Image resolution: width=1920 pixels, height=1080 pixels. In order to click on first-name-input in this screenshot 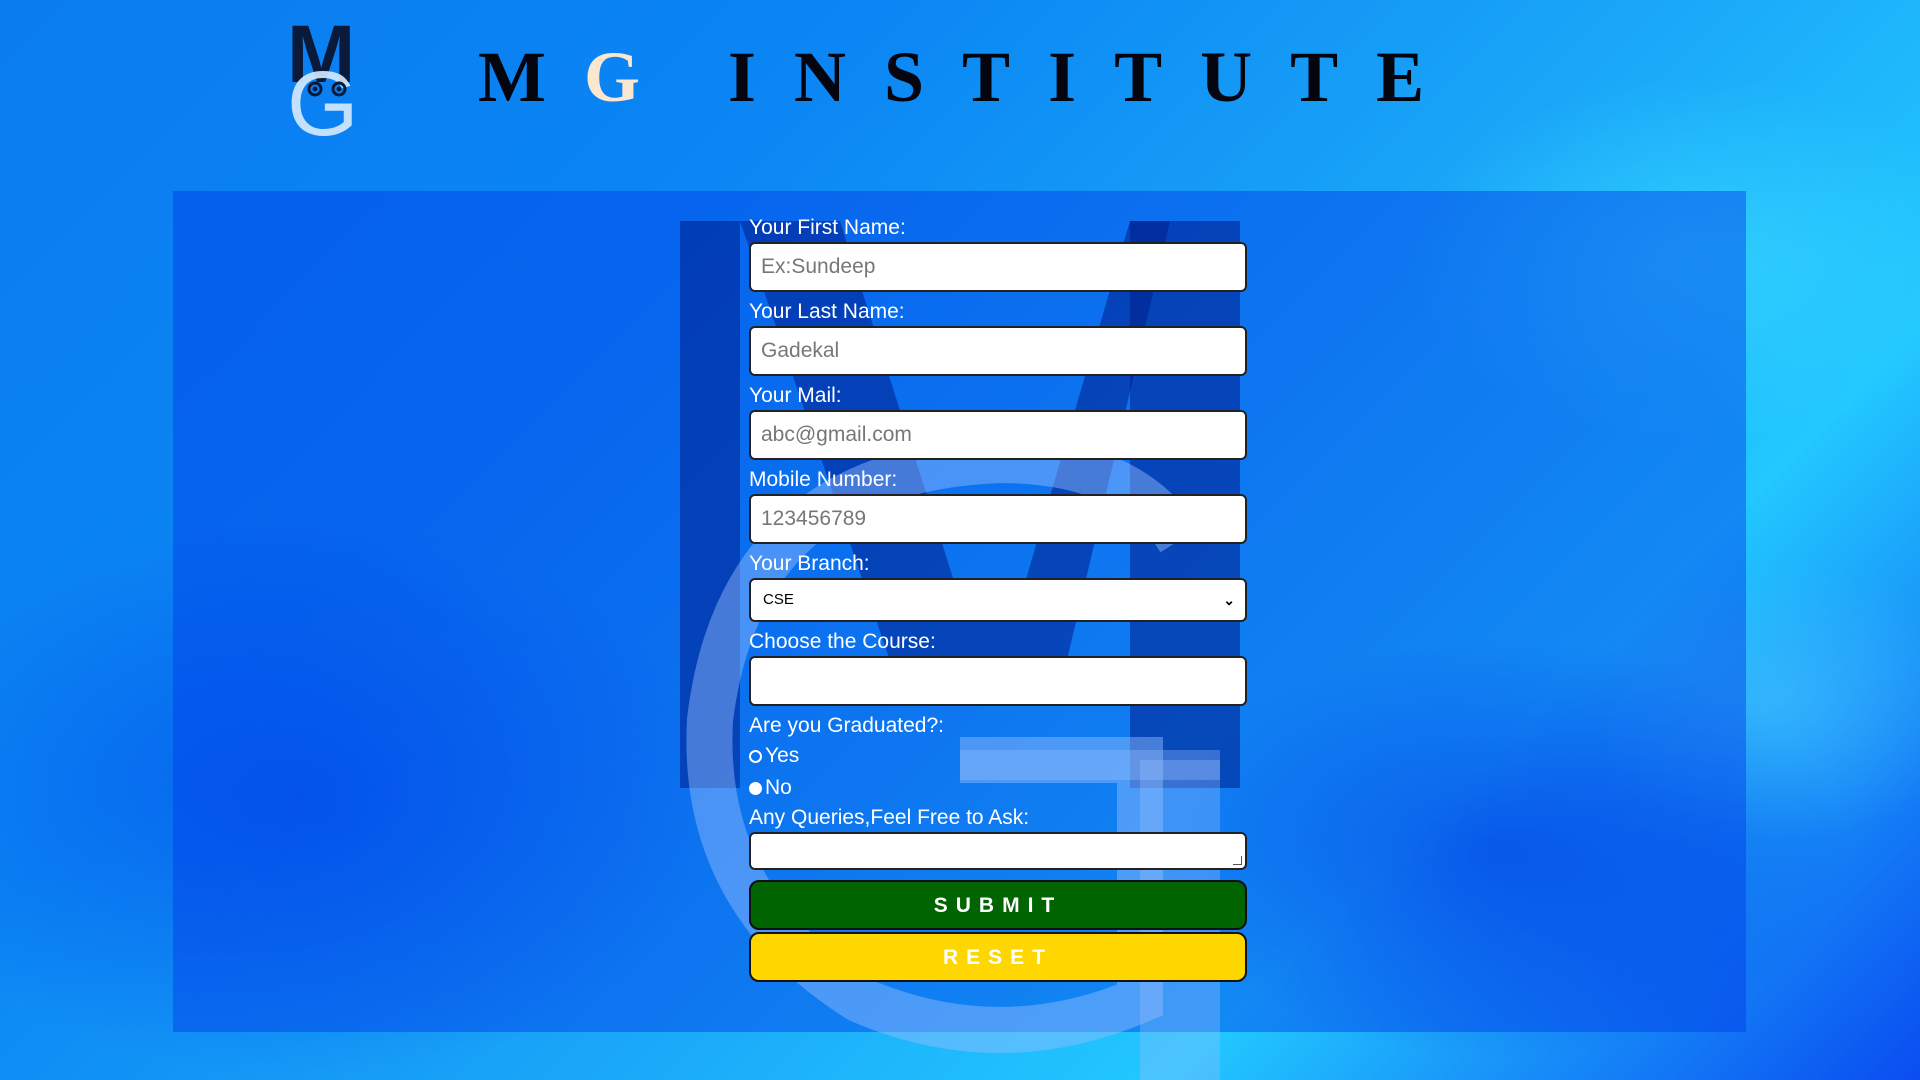, I will do `click(998, 267)`.